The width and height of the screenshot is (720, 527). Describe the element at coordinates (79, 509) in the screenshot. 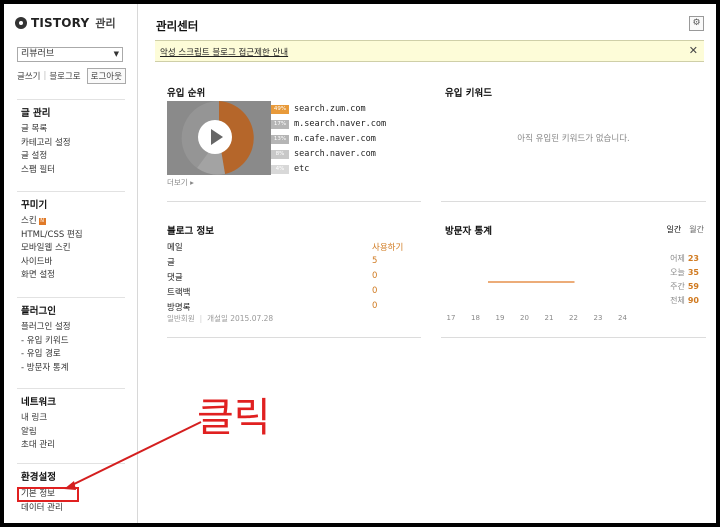

I see `sidebar-item-data-management: 데이터 관리` at that location.